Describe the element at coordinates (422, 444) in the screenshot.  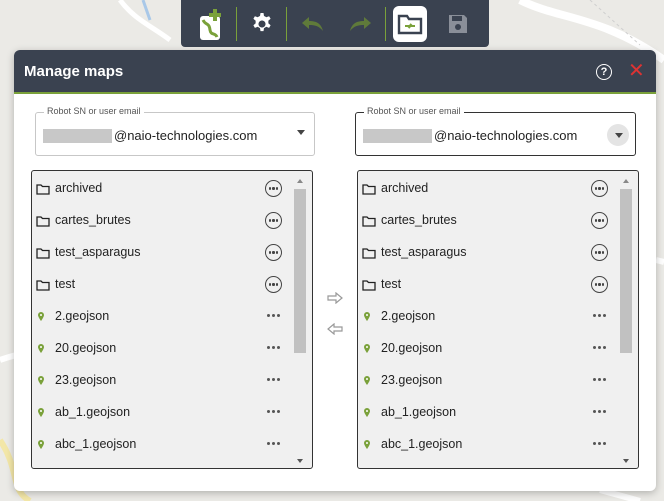
I see `item-name: abc_1.geojson` at that location.